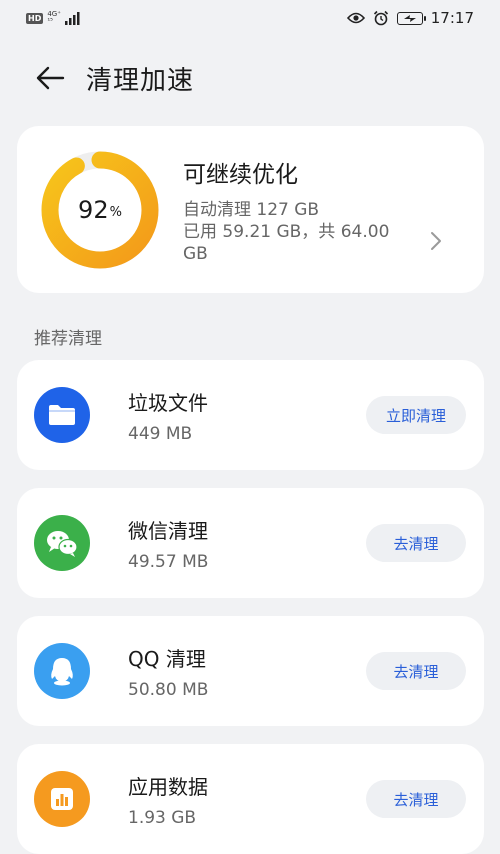 Image resolution: width=500 pixels, height=854 pixels. I want to click on item-size: 49.57 MB, so click(168, 561).